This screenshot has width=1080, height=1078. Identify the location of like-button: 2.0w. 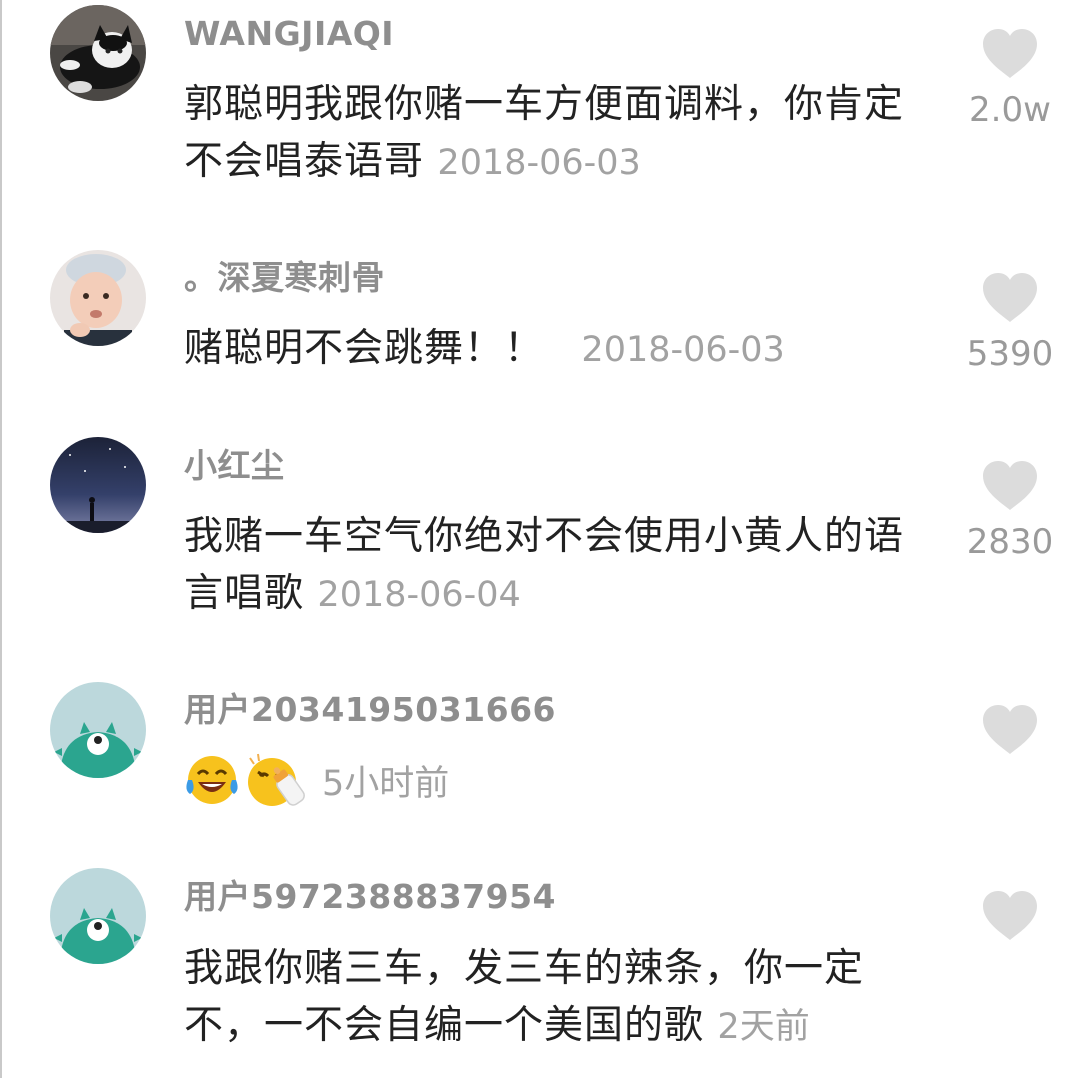
(1010, 79).